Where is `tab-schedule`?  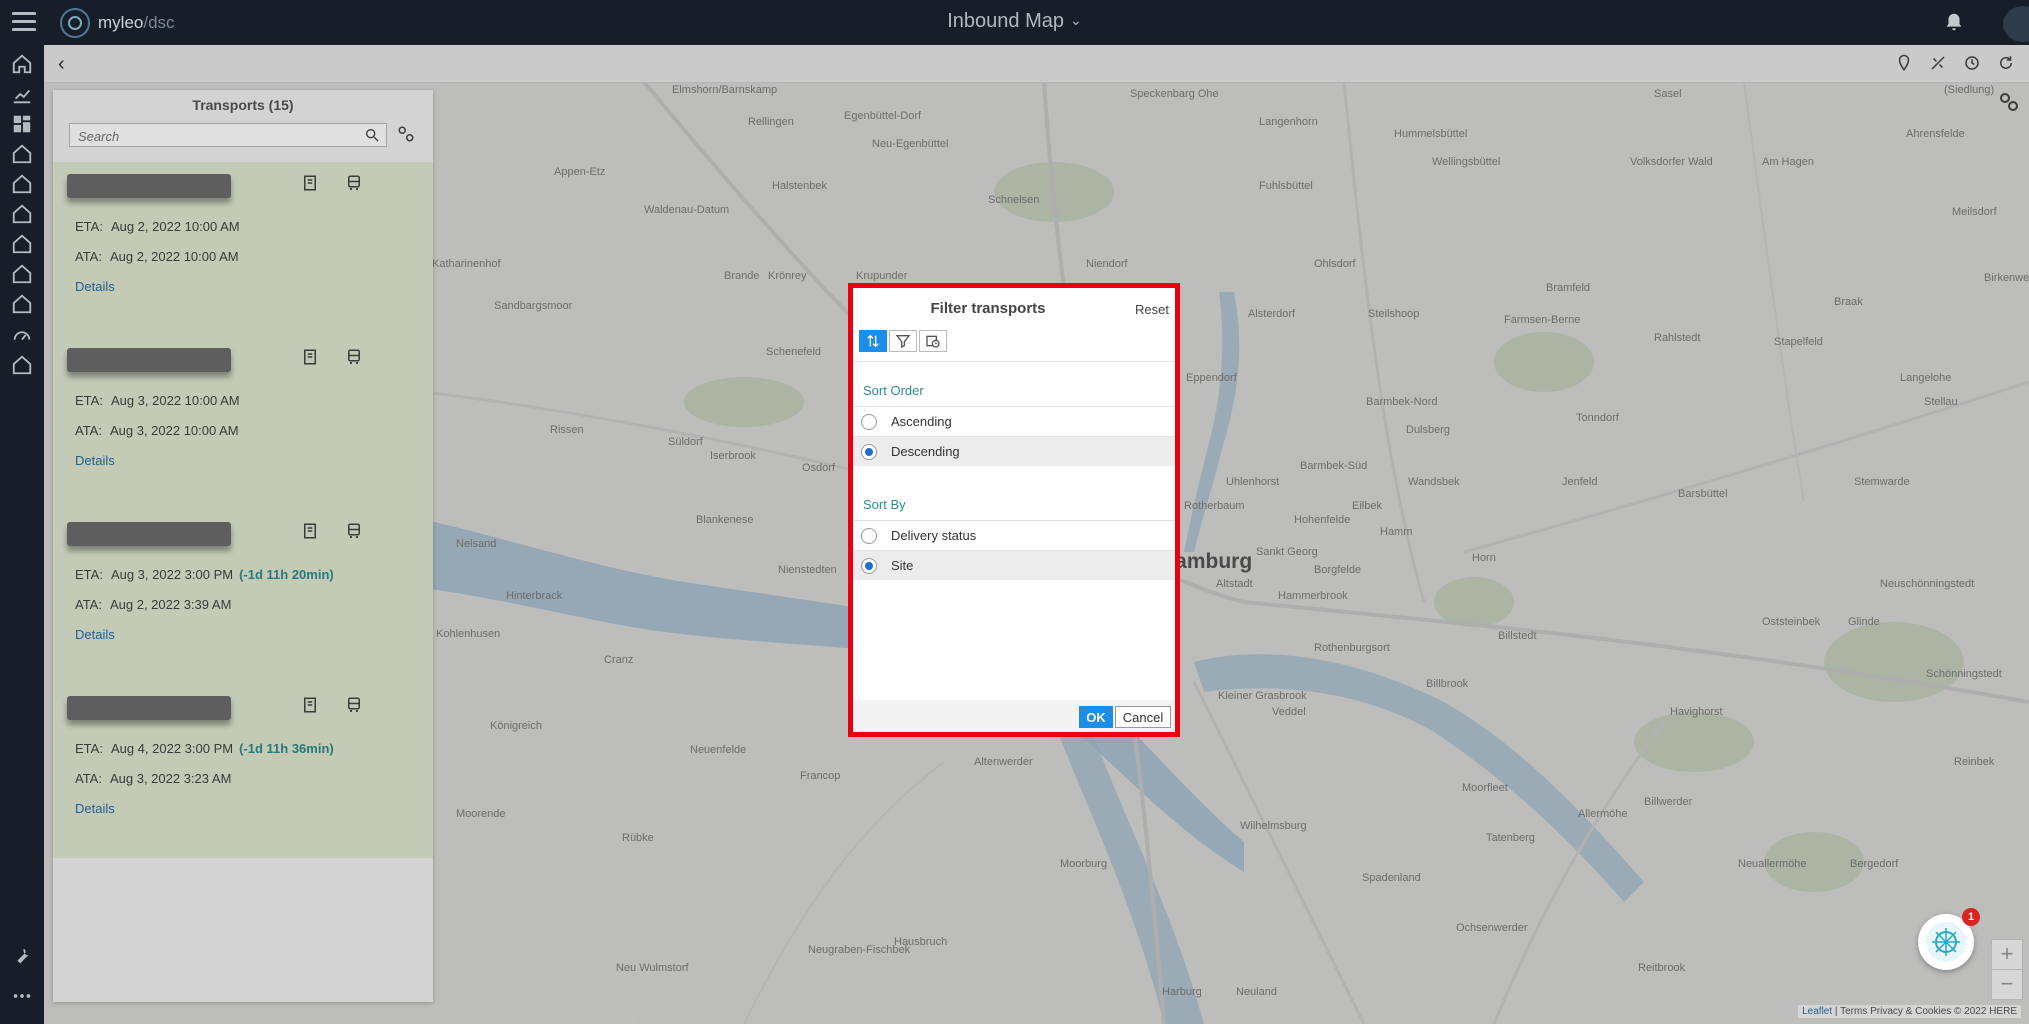 tab-schedule is located at coordinates (933, 341).